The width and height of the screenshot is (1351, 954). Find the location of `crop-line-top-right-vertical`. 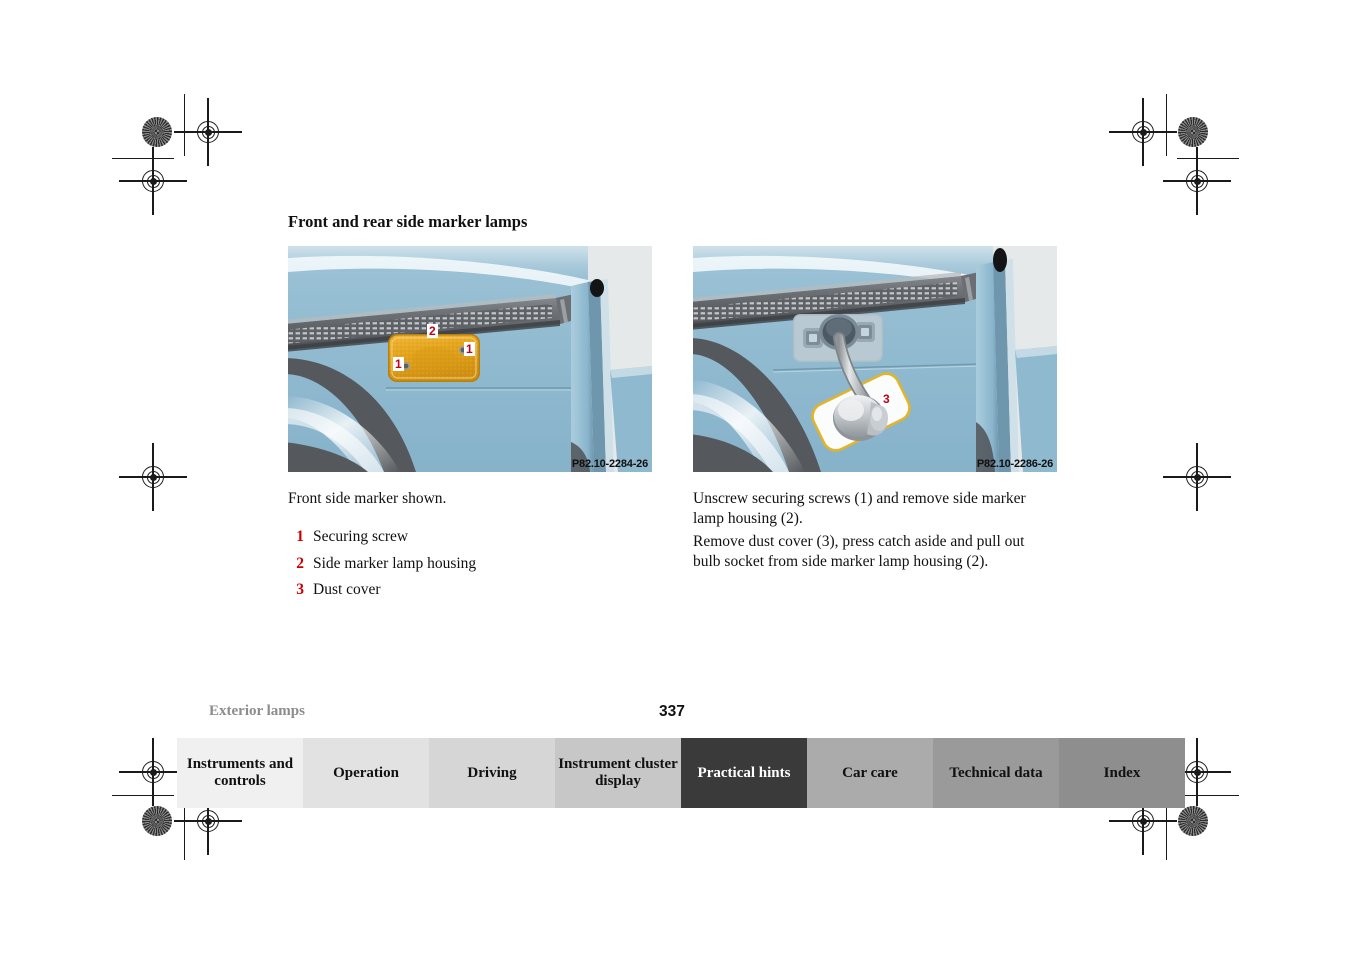

crop-line-top-right-vertical is located at coordinates (1167, 125).